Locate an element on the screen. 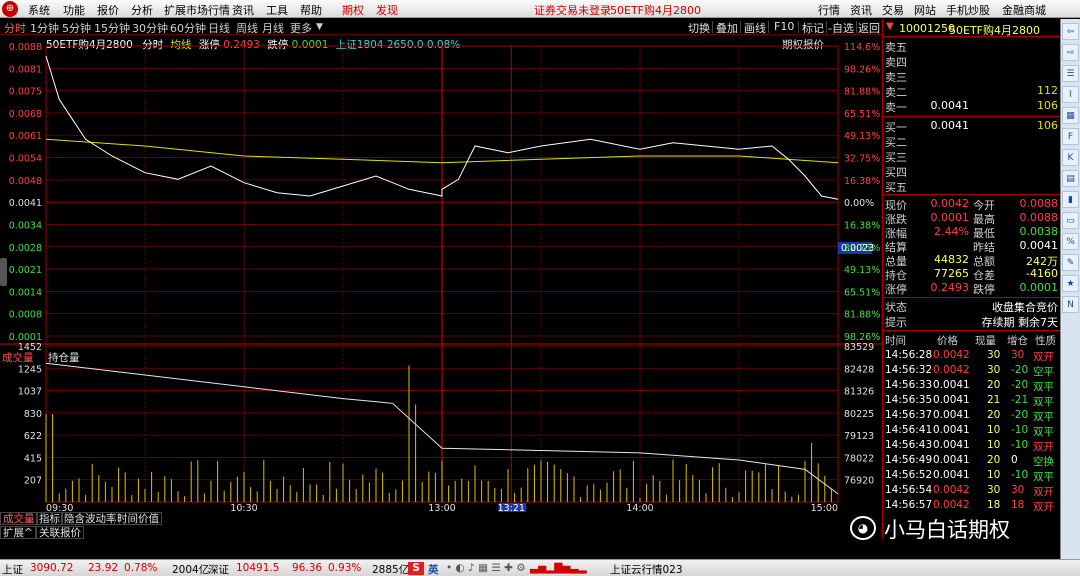 This screenshot has width=1080, height=576. f10-icon: F is located at coordinates (1070, 136).